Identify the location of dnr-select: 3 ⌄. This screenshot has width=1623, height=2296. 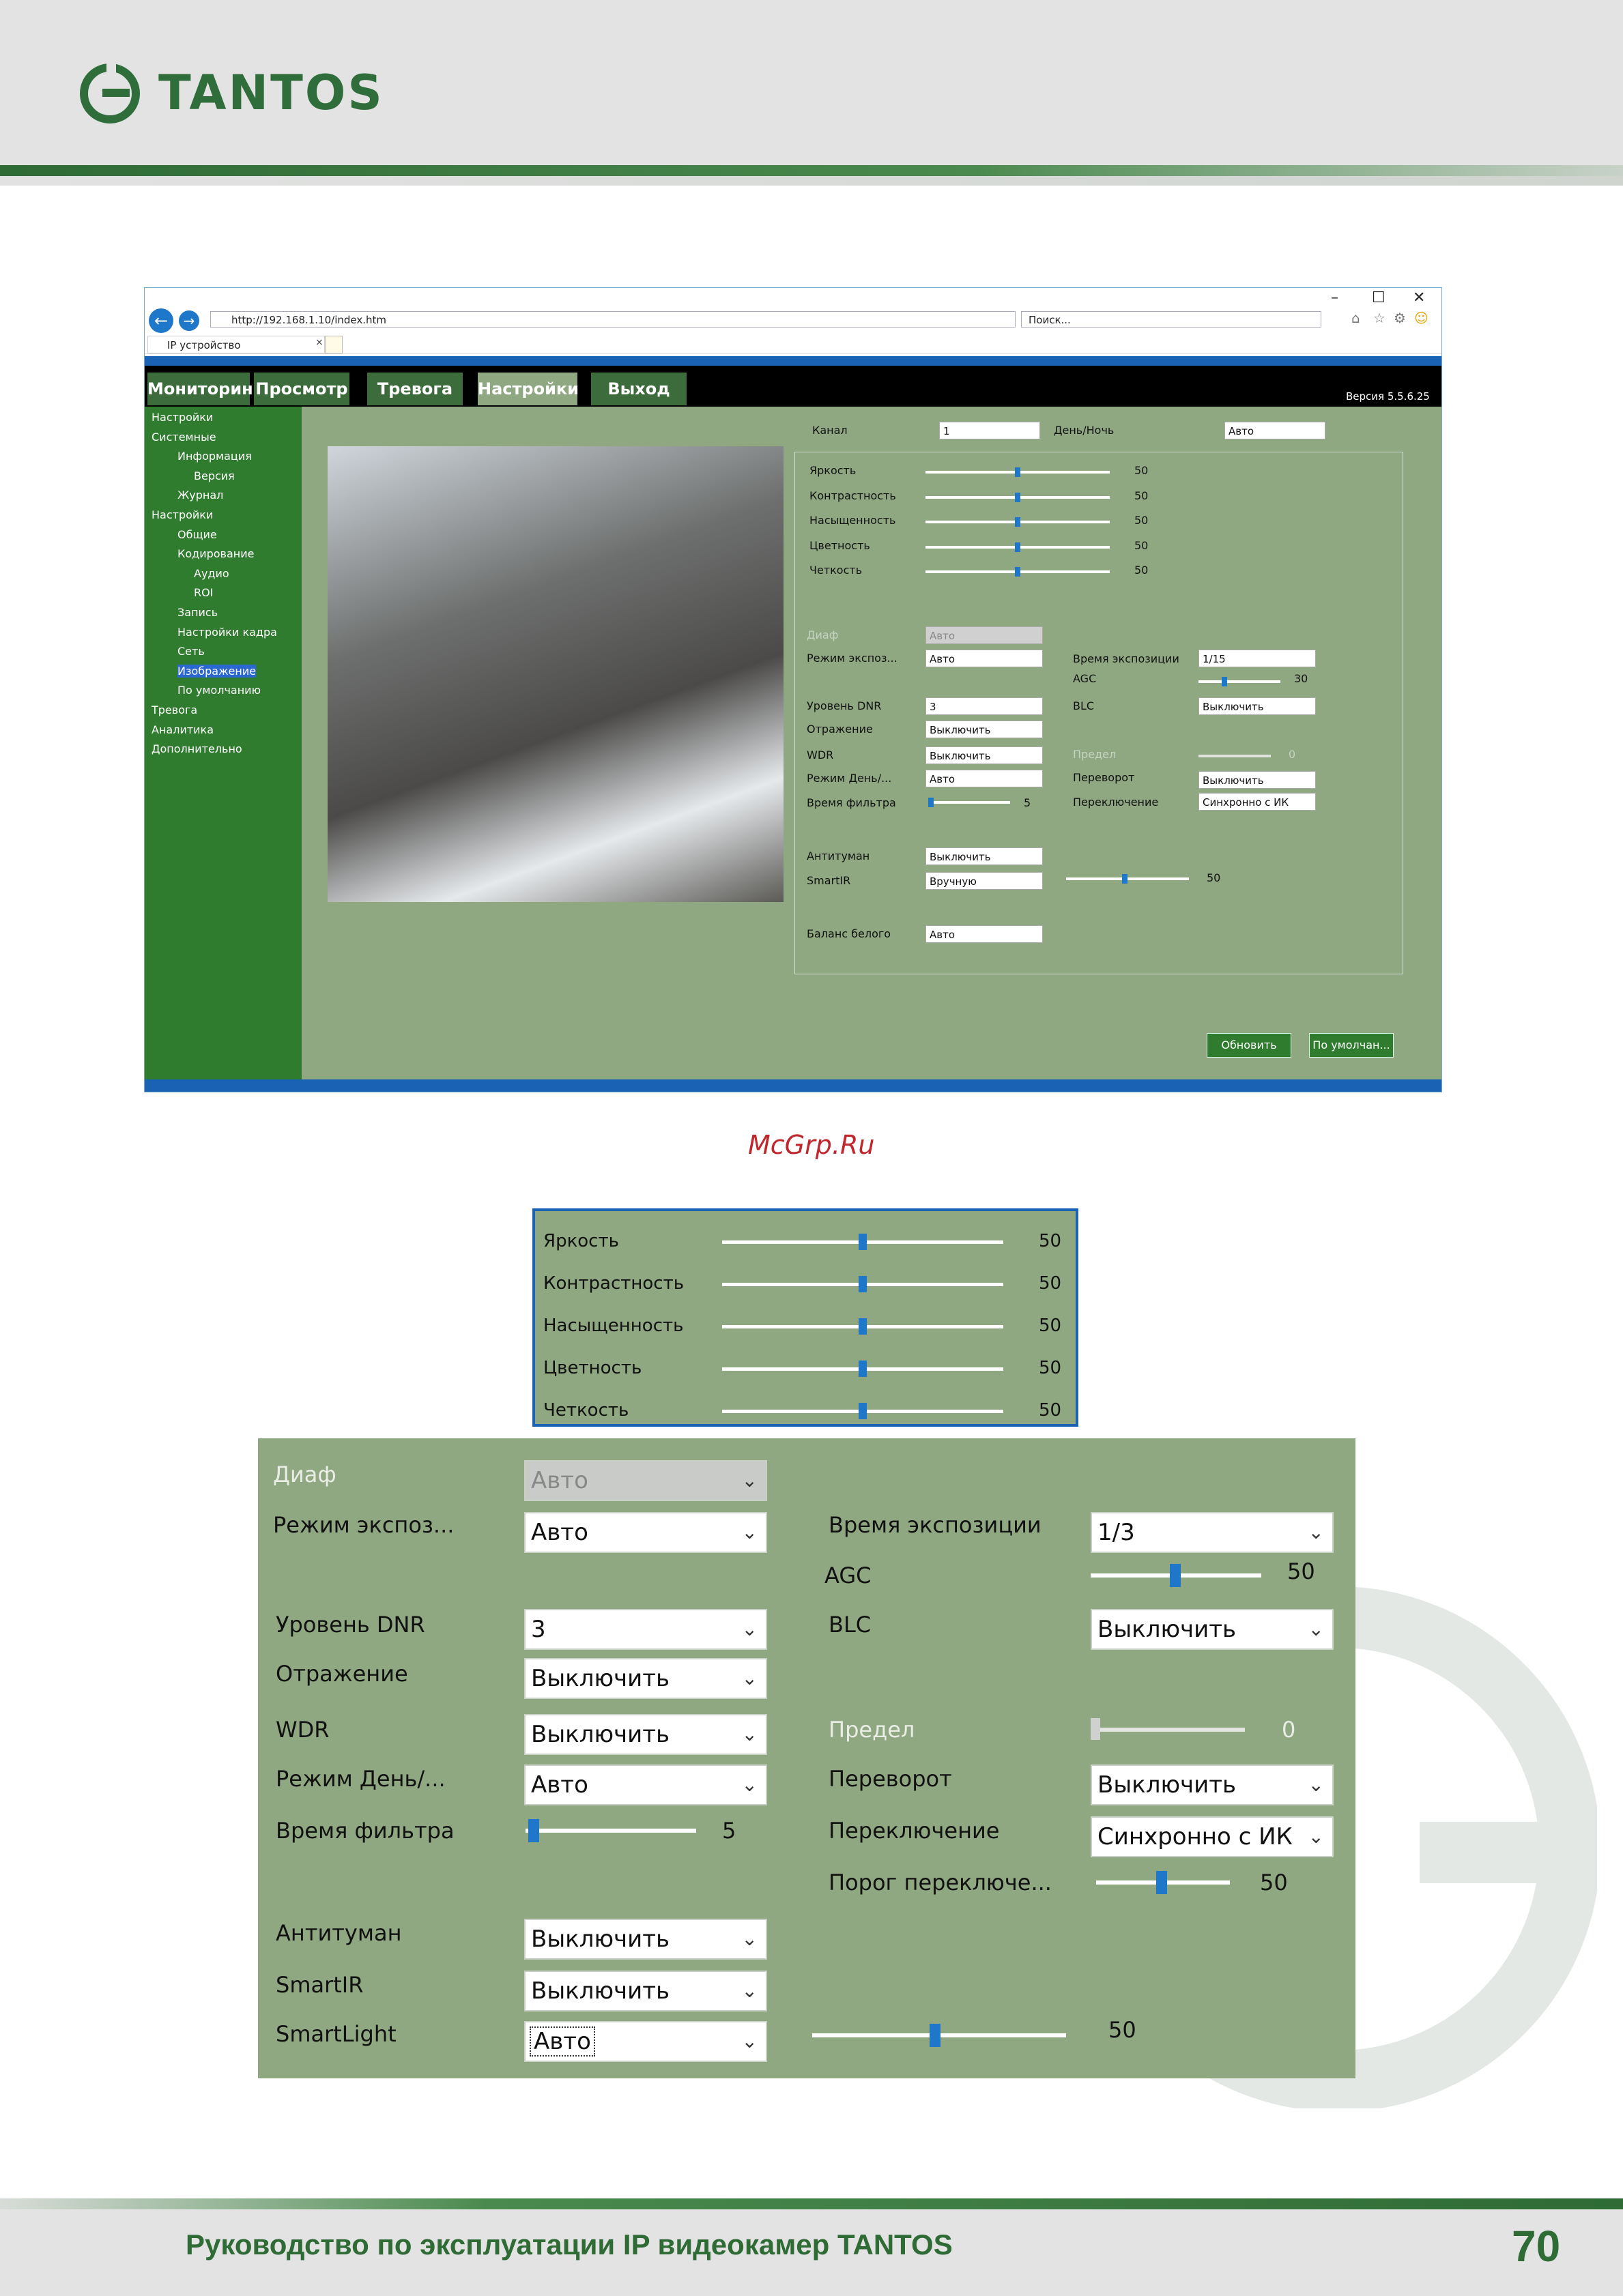
(645, 1629).